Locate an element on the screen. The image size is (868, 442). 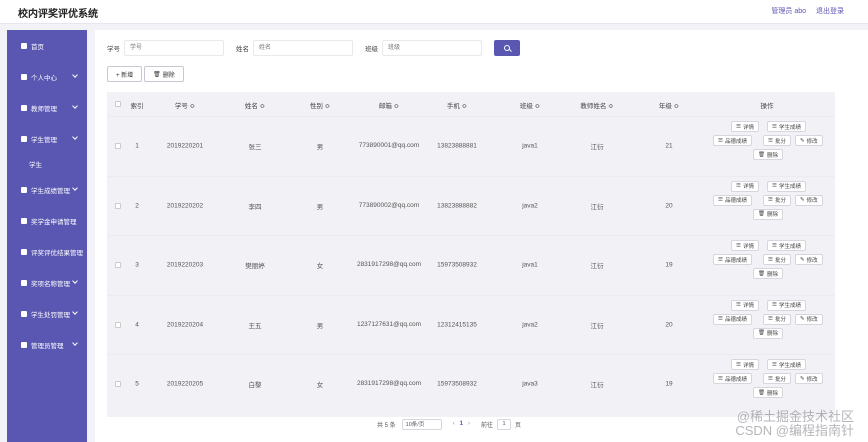
sidebar-item: 奖学金申请管理 is located at coordinates (47, 220).